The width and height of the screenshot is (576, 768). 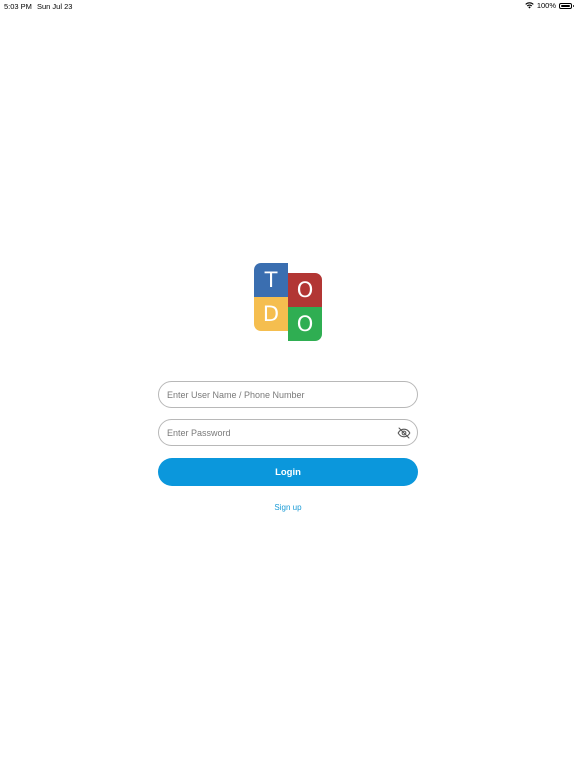 I want to click on todo-logo: T O D O, so click(x=288, y=302).